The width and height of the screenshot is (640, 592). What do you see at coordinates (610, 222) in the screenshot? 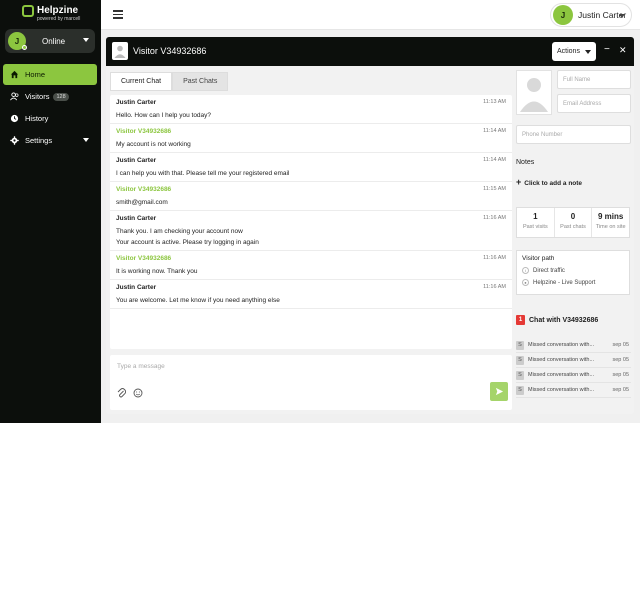
I see `stat-item: 9 mins Time on site` at bounding box center [610, 222].